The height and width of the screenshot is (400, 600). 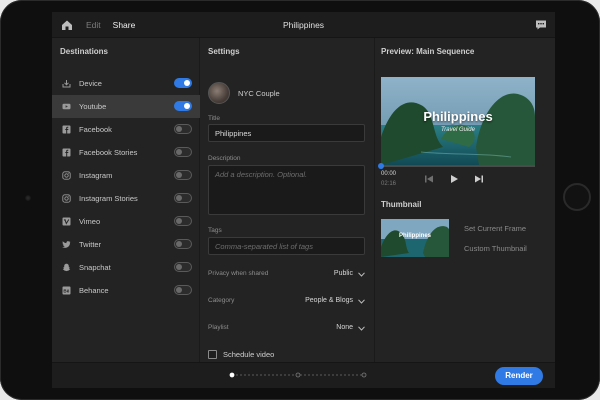 I want to click on preview-overlay-subtitle: Travel Guide, so click(x=458, y=130).